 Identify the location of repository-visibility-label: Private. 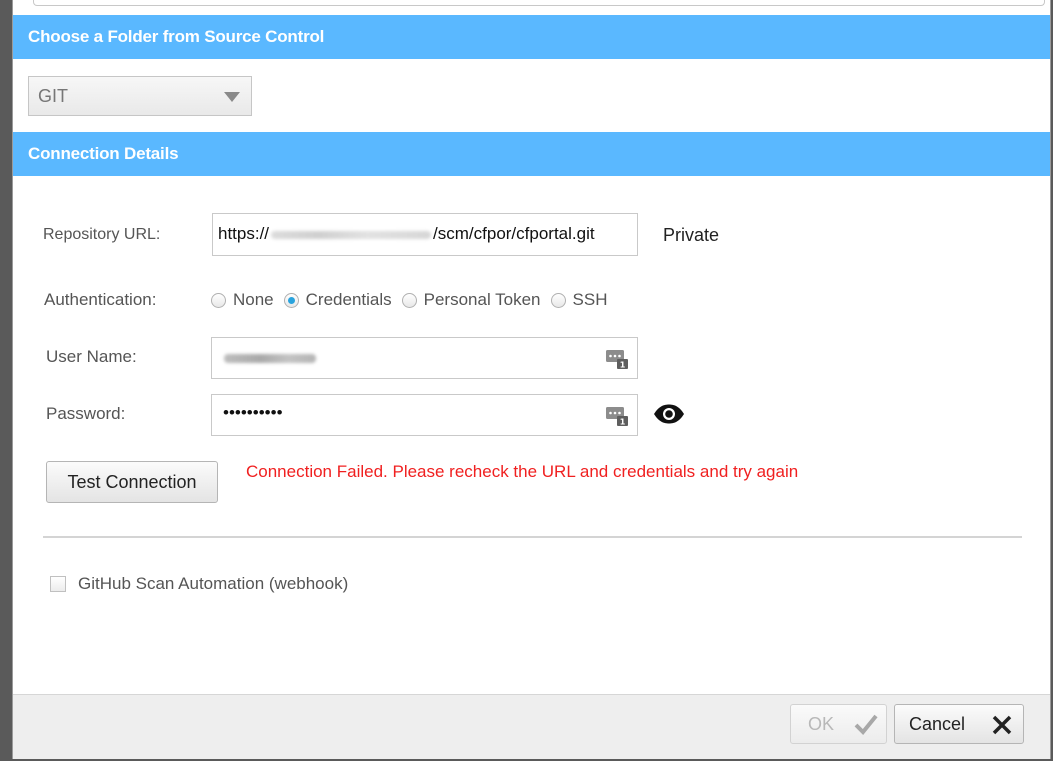
(691, 235).